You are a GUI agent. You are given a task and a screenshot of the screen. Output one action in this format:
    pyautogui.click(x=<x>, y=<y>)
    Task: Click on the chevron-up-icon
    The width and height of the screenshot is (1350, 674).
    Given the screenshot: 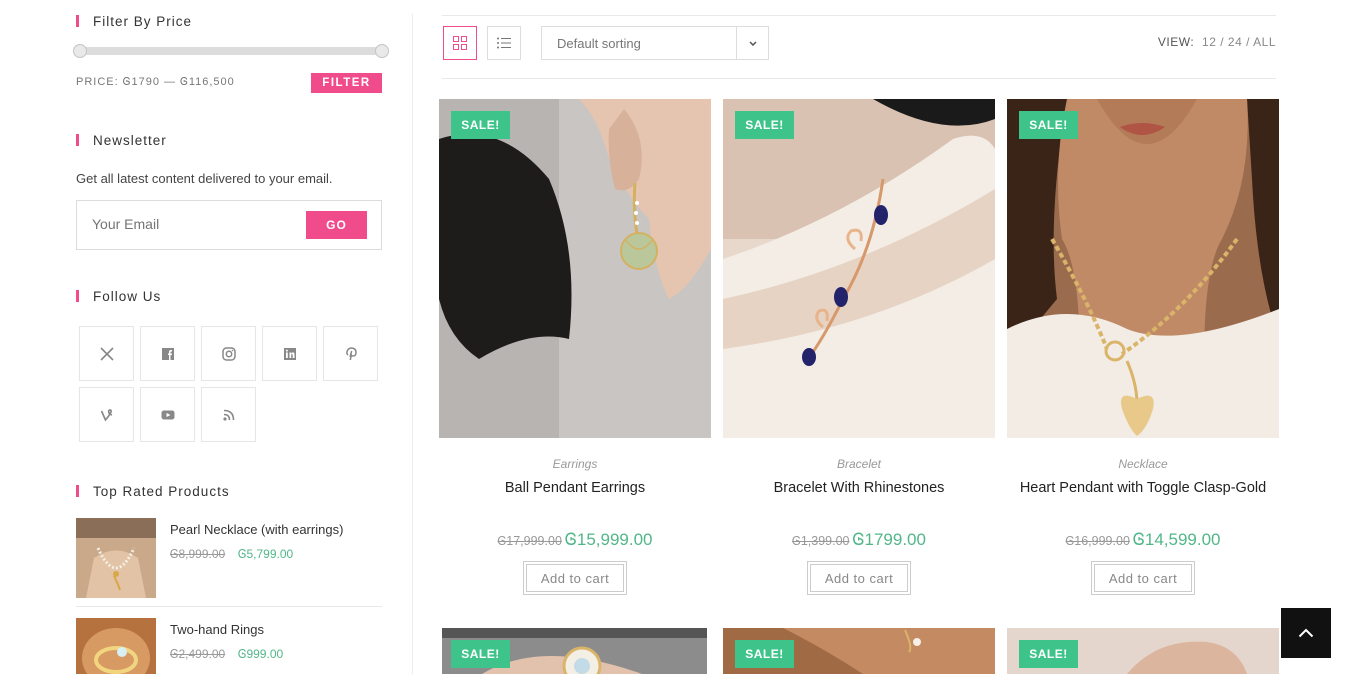 What is the action you would take?
    pyautogui.click(x=1306, y=633)
    